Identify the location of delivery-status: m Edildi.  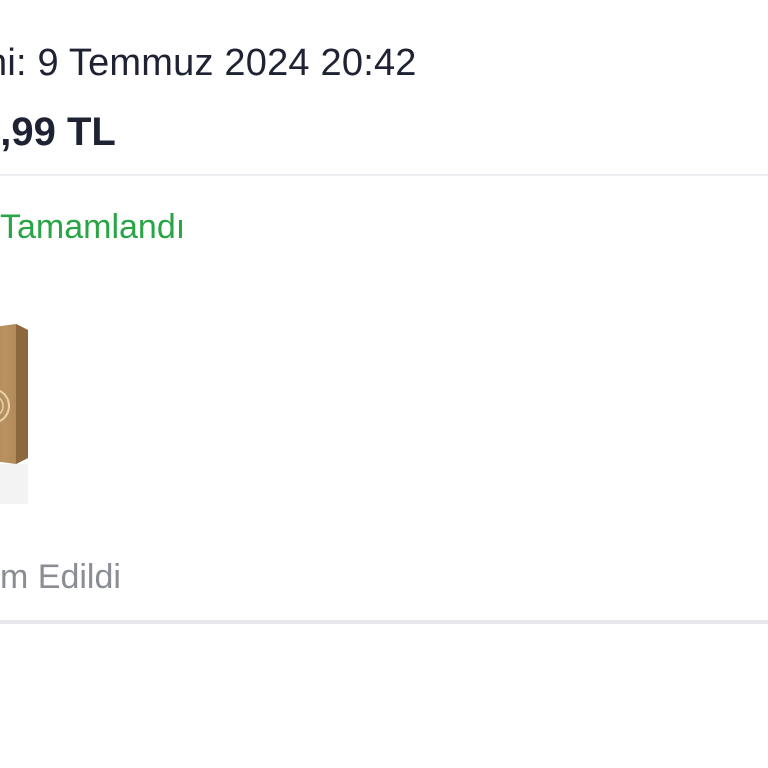
(60, 577).